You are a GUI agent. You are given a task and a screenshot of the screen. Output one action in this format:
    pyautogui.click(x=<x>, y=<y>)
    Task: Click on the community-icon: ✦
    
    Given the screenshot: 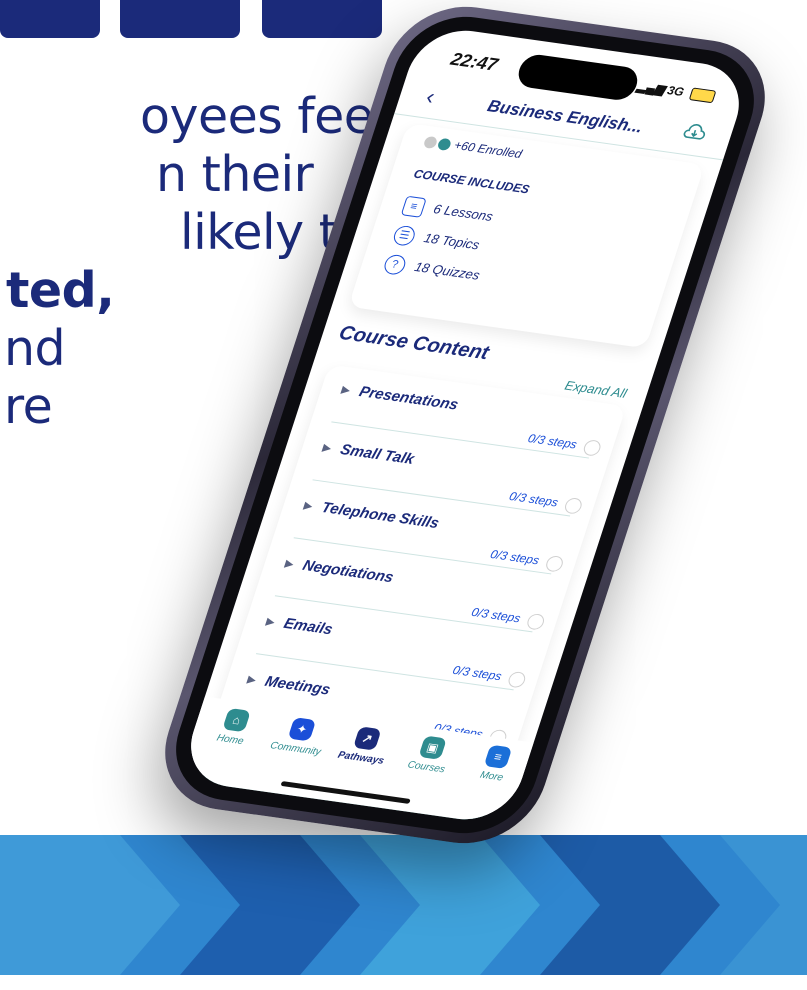 What is the action you would take?
    pyautogui.click(x=302, y=729)
    